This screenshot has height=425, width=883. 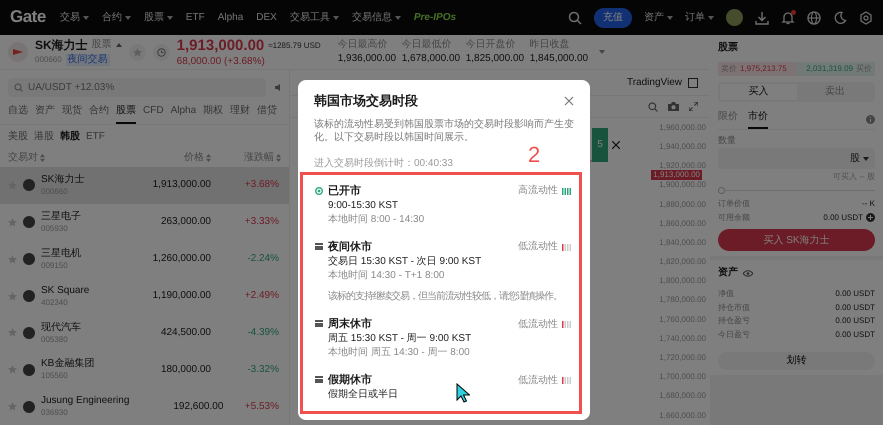 I want to click on download-icon, so click(x=762, y=17).